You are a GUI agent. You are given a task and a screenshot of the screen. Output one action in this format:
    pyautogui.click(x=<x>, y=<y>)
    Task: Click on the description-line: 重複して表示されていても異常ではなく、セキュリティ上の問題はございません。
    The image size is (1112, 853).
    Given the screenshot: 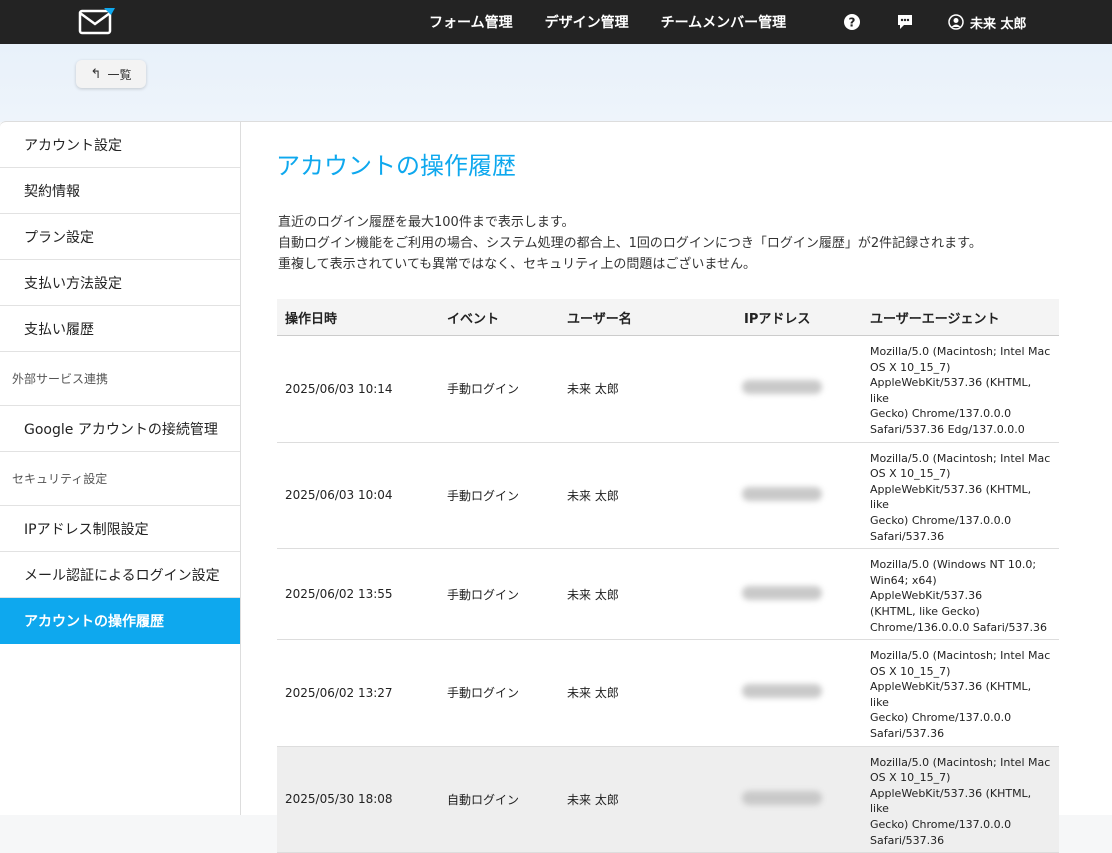 What is the action you would take?
    pyautogui.click(x=517, y=264)
    